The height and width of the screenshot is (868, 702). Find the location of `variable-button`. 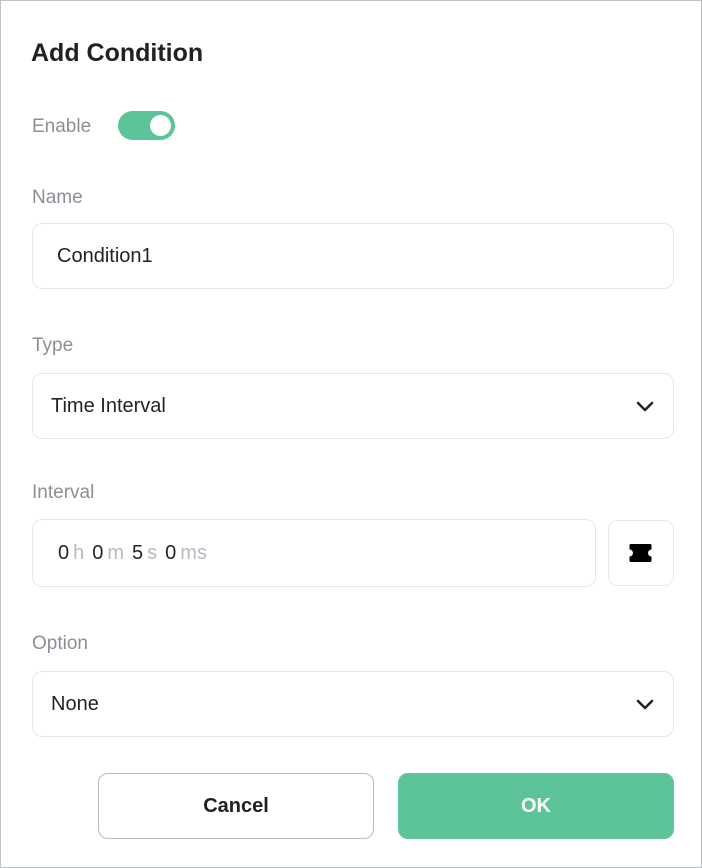

variable-button is located at coordinates (641, 553).